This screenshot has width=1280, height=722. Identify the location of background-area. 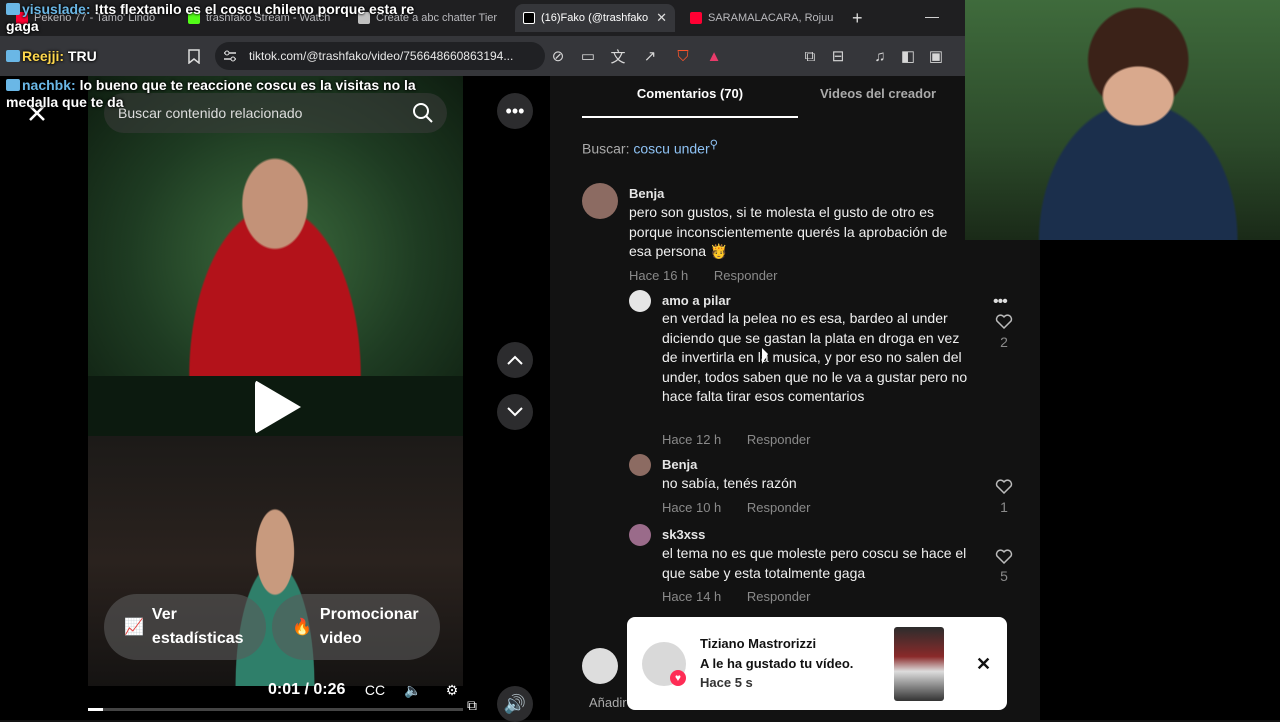
(1160, 480).